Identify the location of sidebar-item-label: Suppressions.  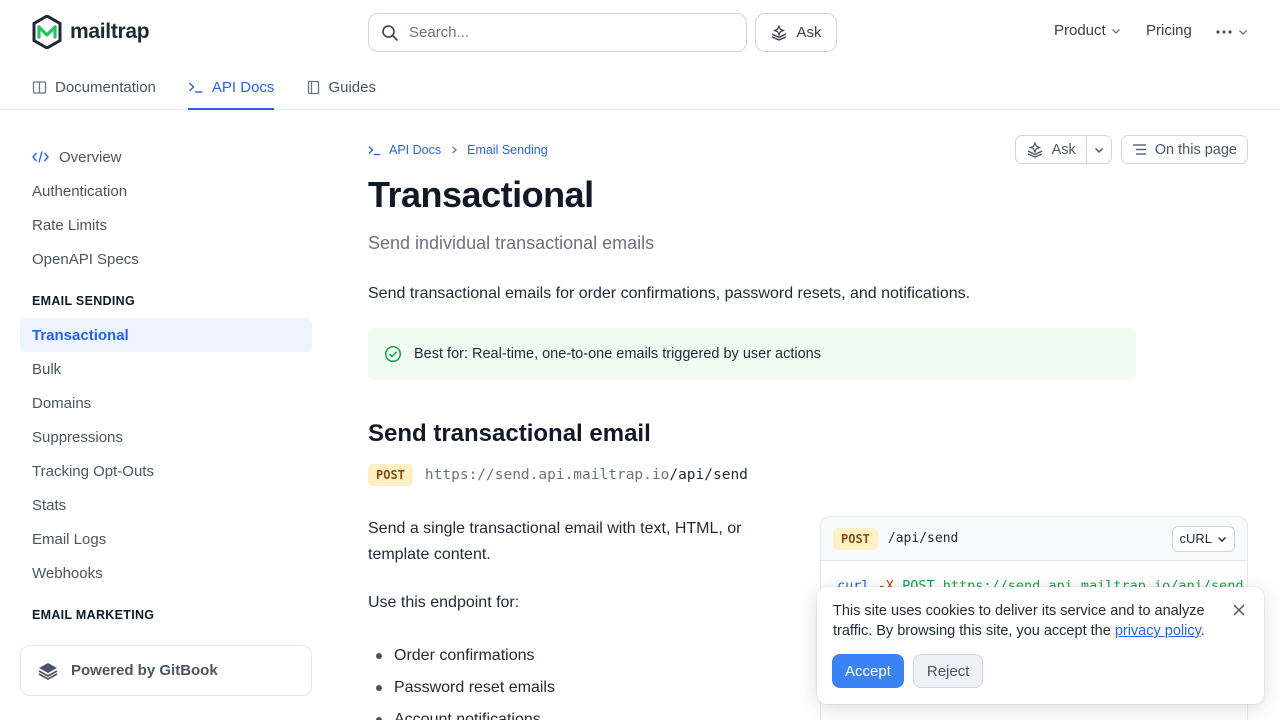
(77, 437).